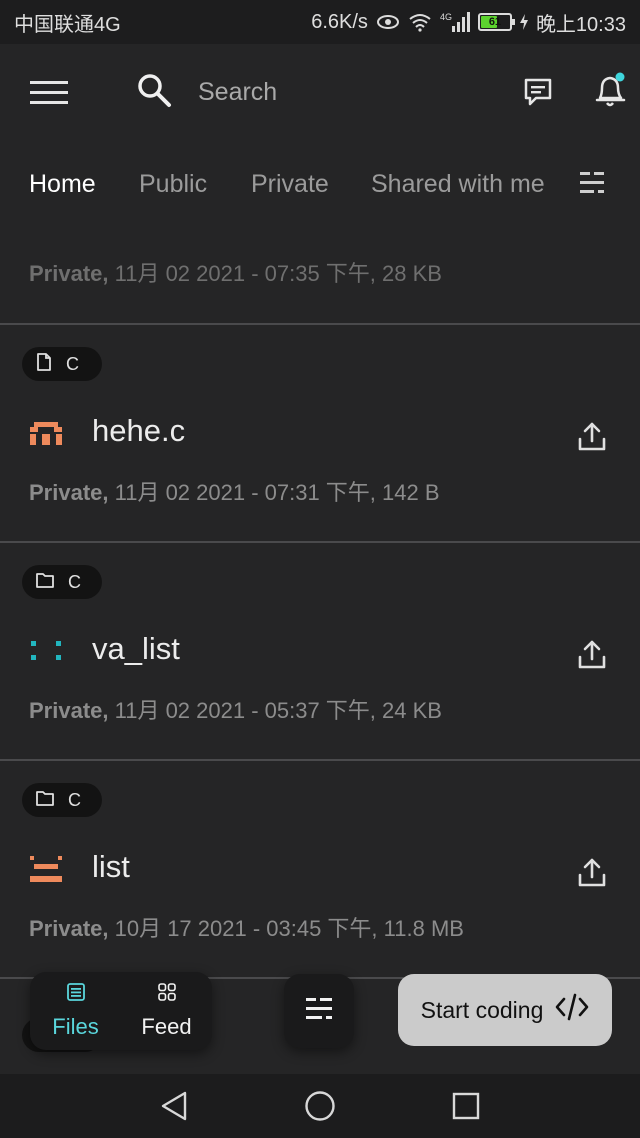 The height and width of the screenshot is (1138, 640). I want to click on battery-percent: 61, so click(495, 22).